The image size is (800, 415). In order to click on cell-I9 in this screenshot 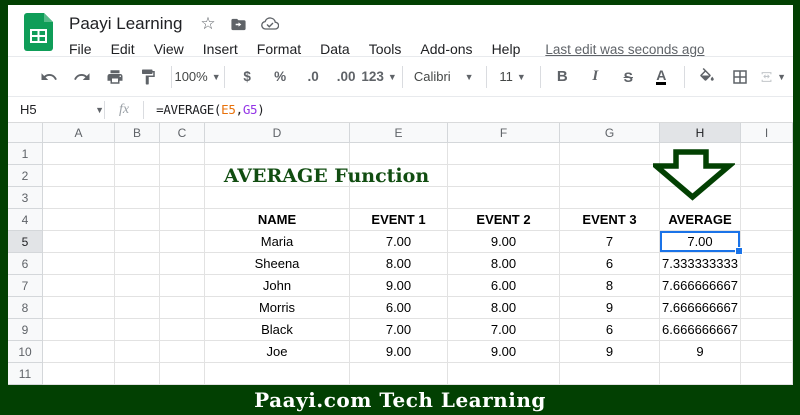, I will do `click(767, 330)`.